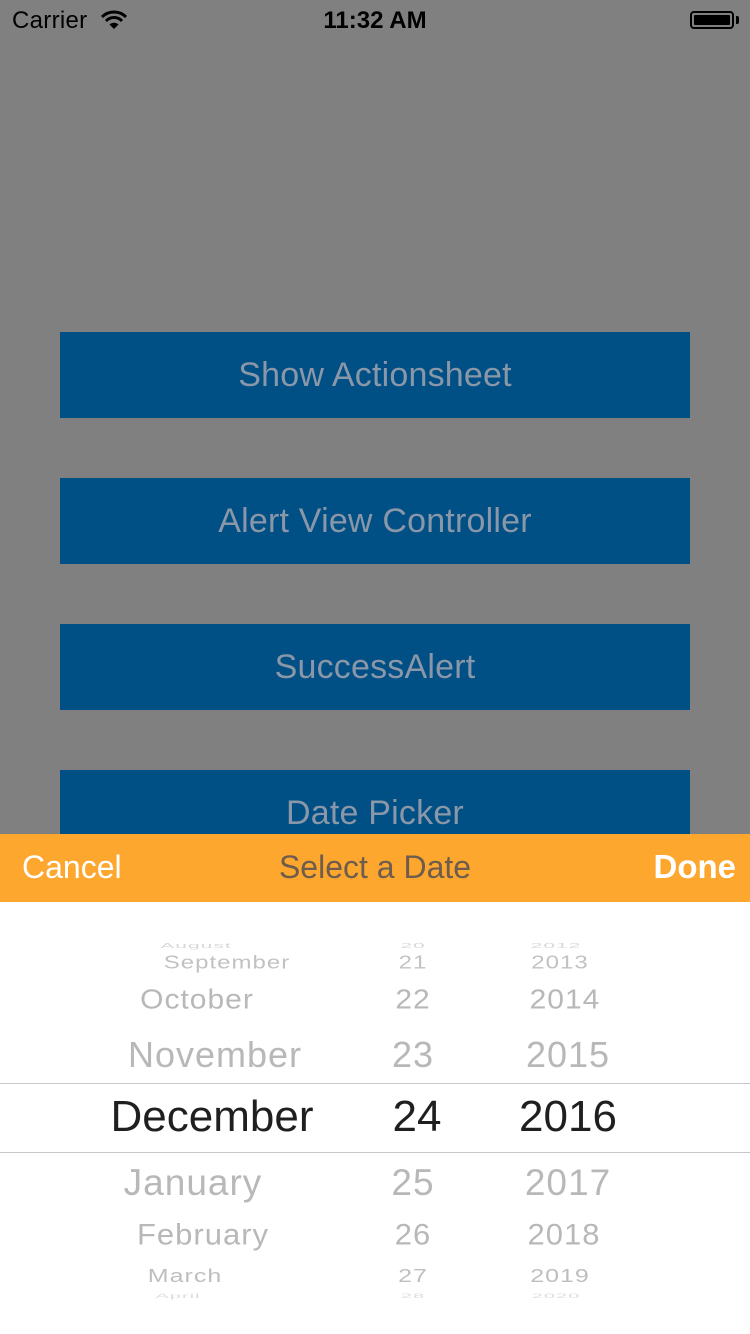  I want to click on battery-tip, so click(737, 20).